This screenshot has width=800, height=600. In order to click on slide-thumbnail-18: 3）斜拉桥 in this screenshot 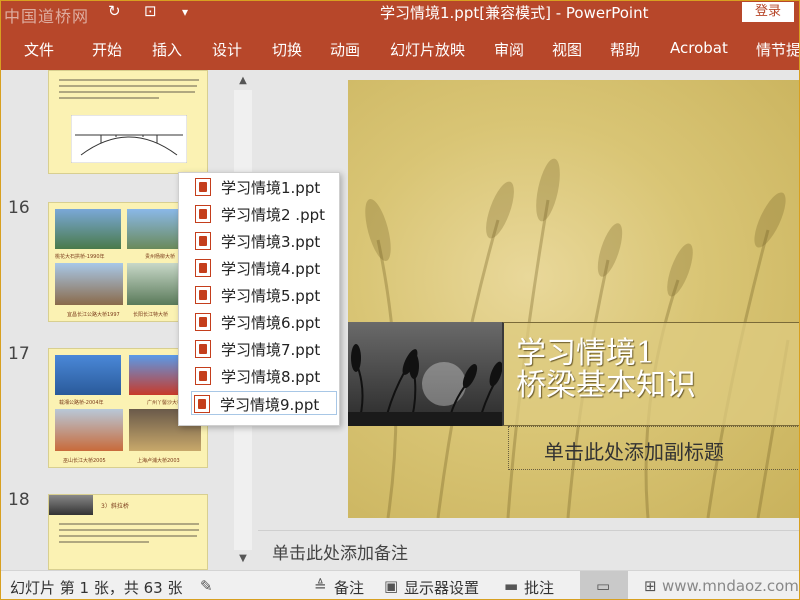, I will do `click(128, 532)`.